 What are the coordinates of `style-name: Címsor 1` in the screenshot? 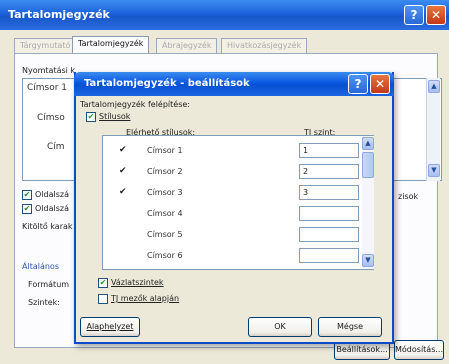 It's located at (165, 150).